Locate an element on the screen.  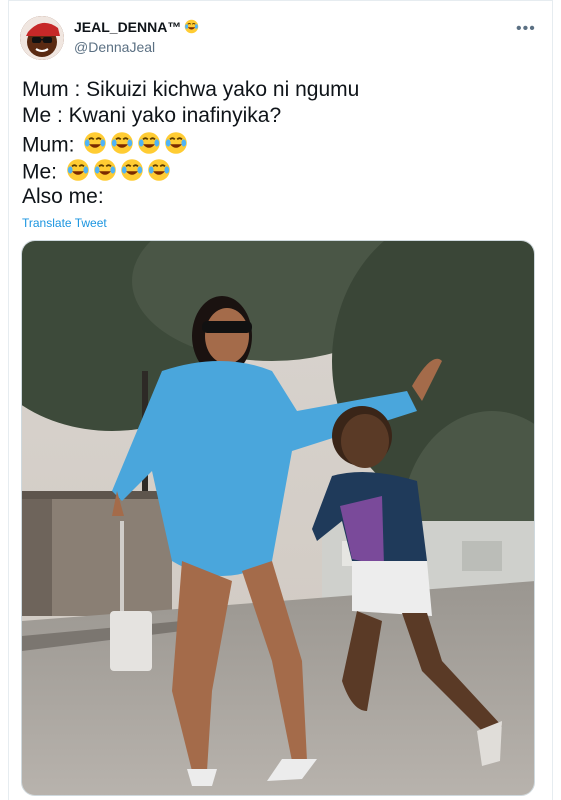
tweet-line-1: Mum : Sikuizi kichwa yako ni ngumu is located at coordinates (191, 89).